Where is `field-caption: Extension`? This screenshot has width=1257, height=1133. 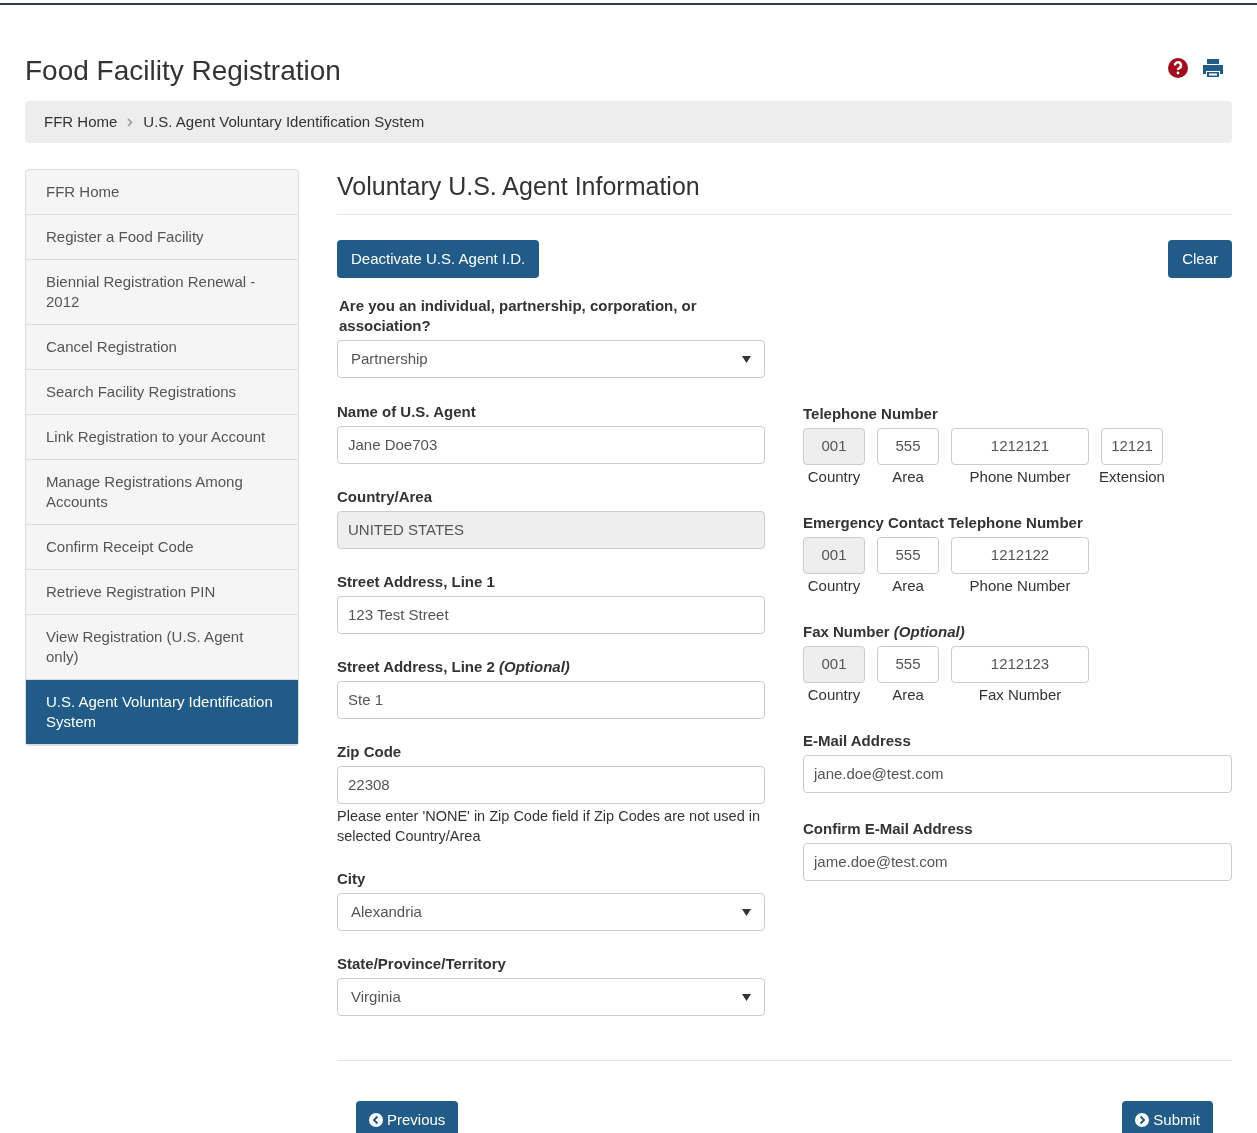
field-caption: Extension is located at coordinates (1132, 477).